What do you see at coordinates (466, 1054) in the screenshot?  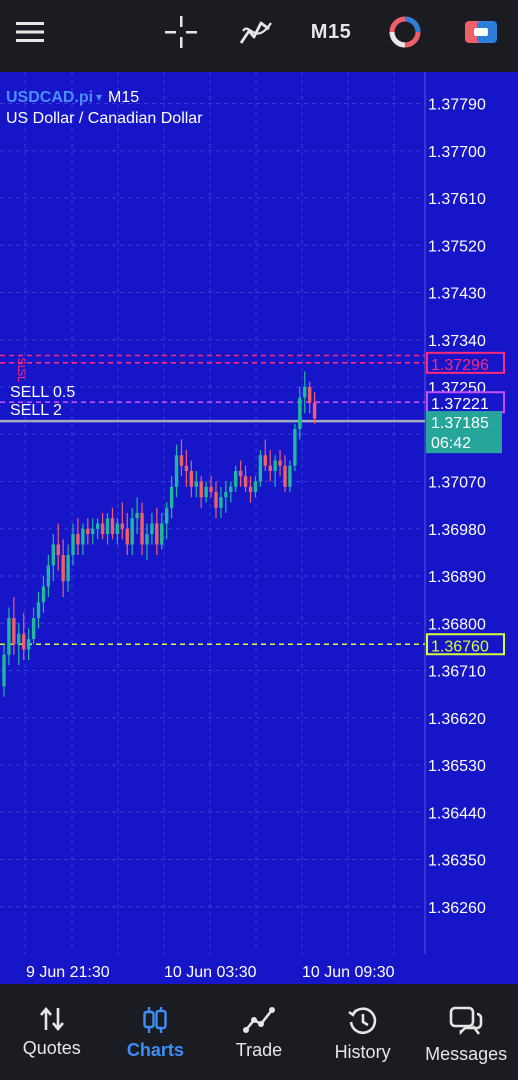 I see `nav-messages-label: Messages` at bounding box center [466, 1054].